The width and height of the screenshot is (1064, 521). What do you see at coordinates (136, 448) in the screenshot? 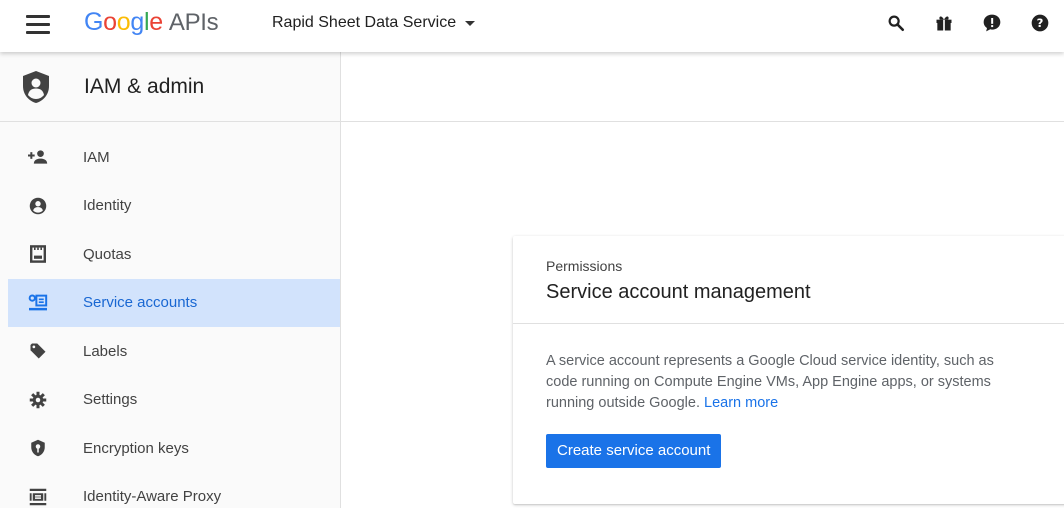
I see `sidebar-item-label: Encryption keys` at bounding box center [136, 448].